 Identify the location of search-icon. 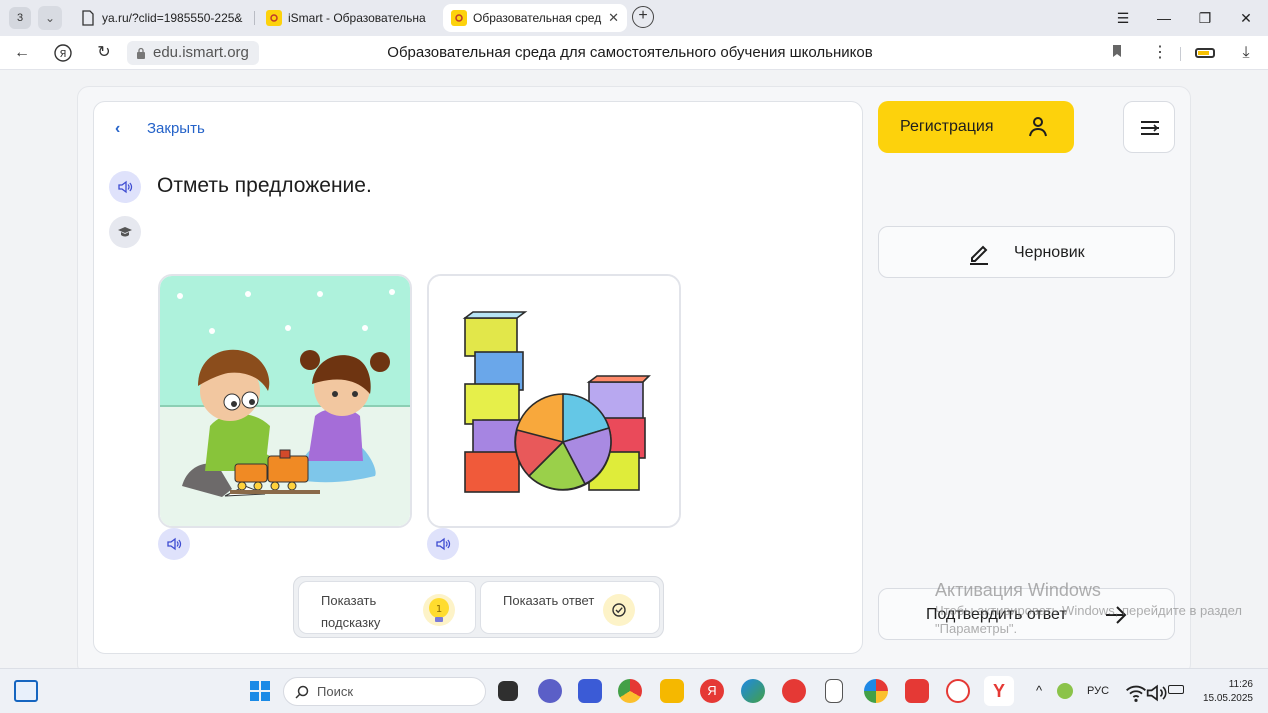
(302, 692).